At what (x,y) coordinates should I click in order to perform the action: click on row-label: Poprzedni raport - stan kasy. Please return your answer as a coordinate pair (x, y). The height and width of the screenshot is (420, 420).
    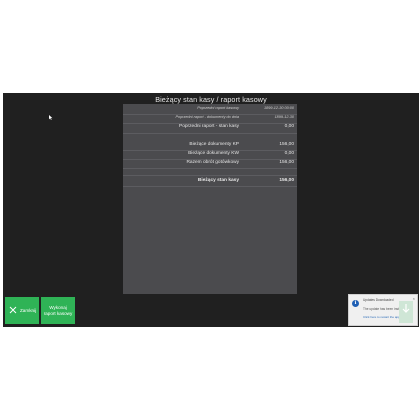
    Looking at the image, I should click on (209, 126).